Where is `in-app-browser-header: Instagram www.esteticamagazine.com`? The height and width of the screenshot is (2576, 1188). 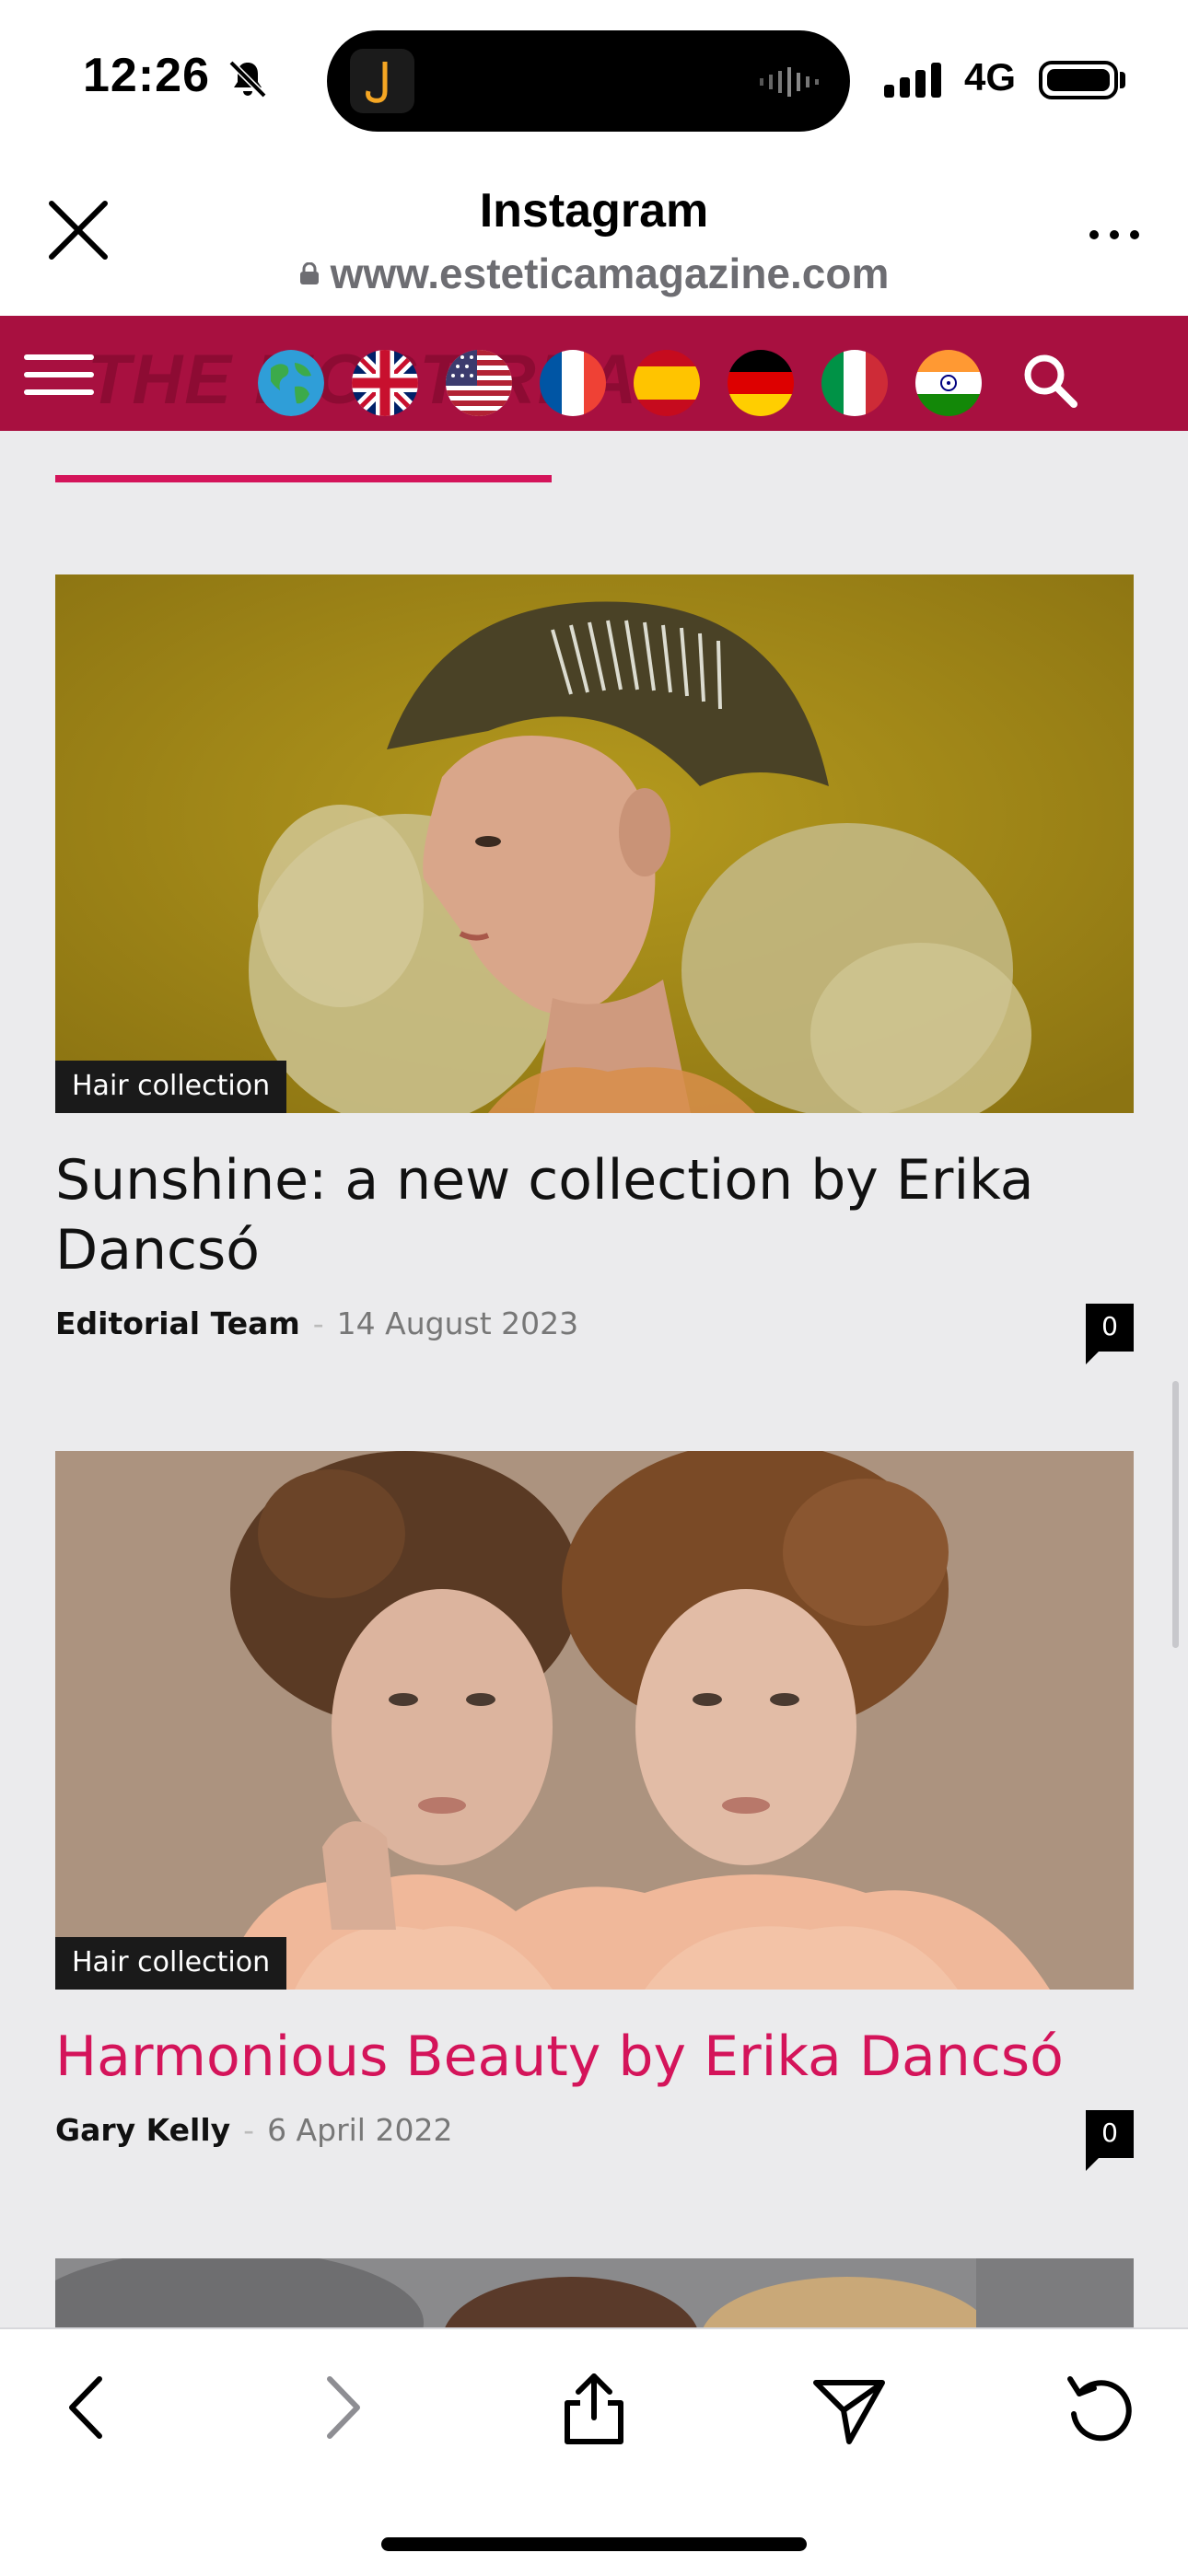 in-app-browser-header: Instagram www.esteticamagazine.com is located at coordinates (594, 238).